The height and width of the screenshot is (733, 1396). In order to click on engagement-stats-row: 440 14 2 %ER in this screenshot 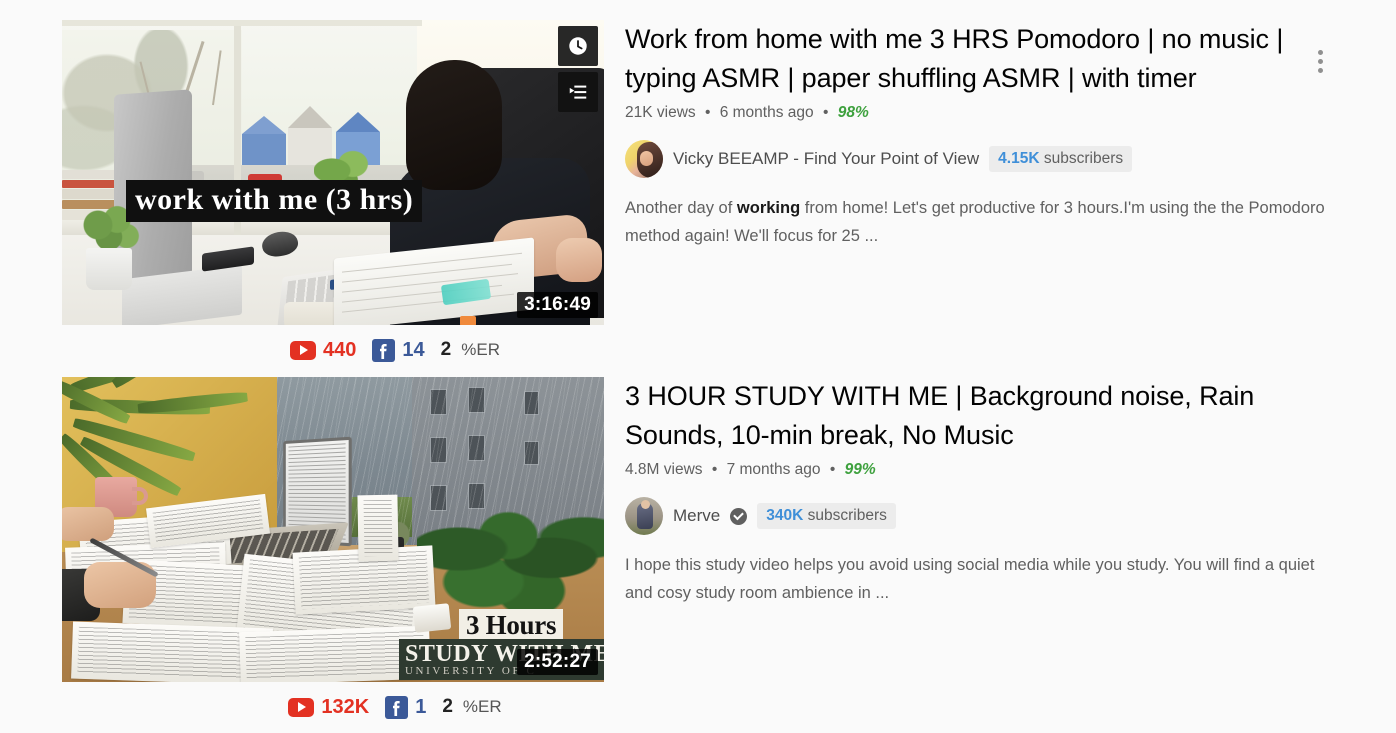, I will do `click(395, 350)`.